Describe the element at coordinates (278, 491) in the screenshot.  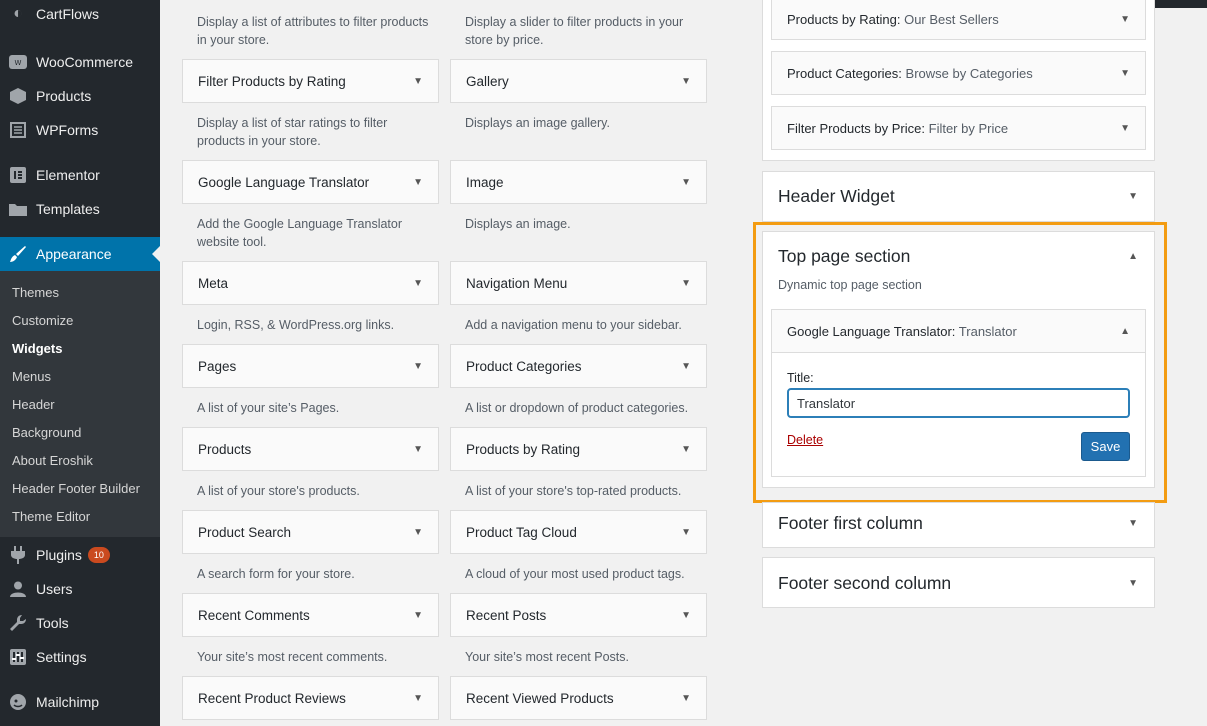
I see `widget-description: A list of your store's products.` at that location.